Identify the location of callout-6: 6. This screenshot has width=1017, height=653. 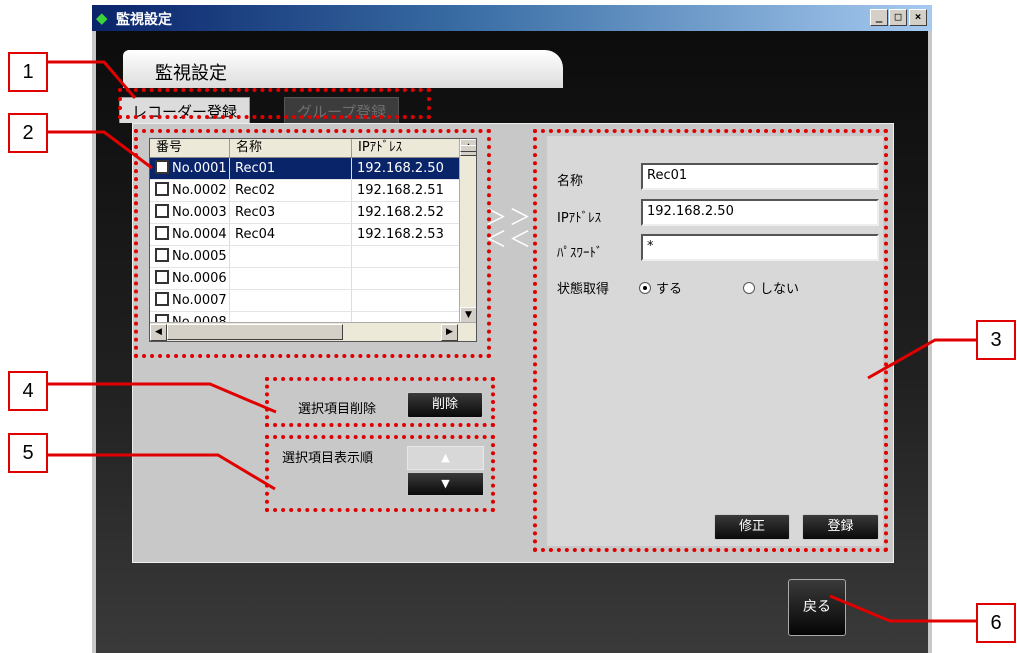
(996, 623).